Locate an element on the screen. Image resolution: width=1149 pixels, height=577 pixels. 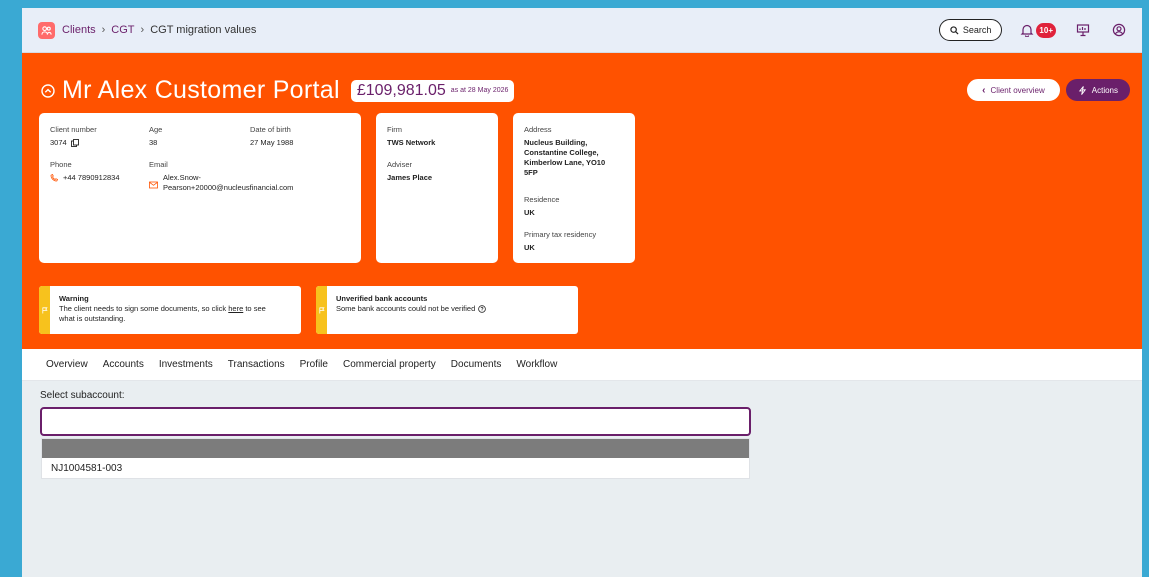
portfolio-value: £109,981.05 as at 28 May 2026 is located at coordinates (432, 90).